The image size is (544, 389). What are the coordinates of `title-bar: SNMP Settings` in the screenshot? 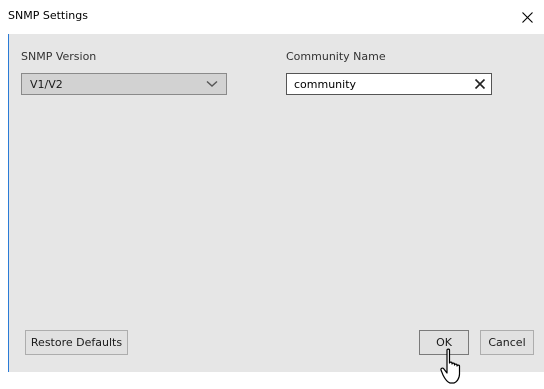 It's located at (272, 17).